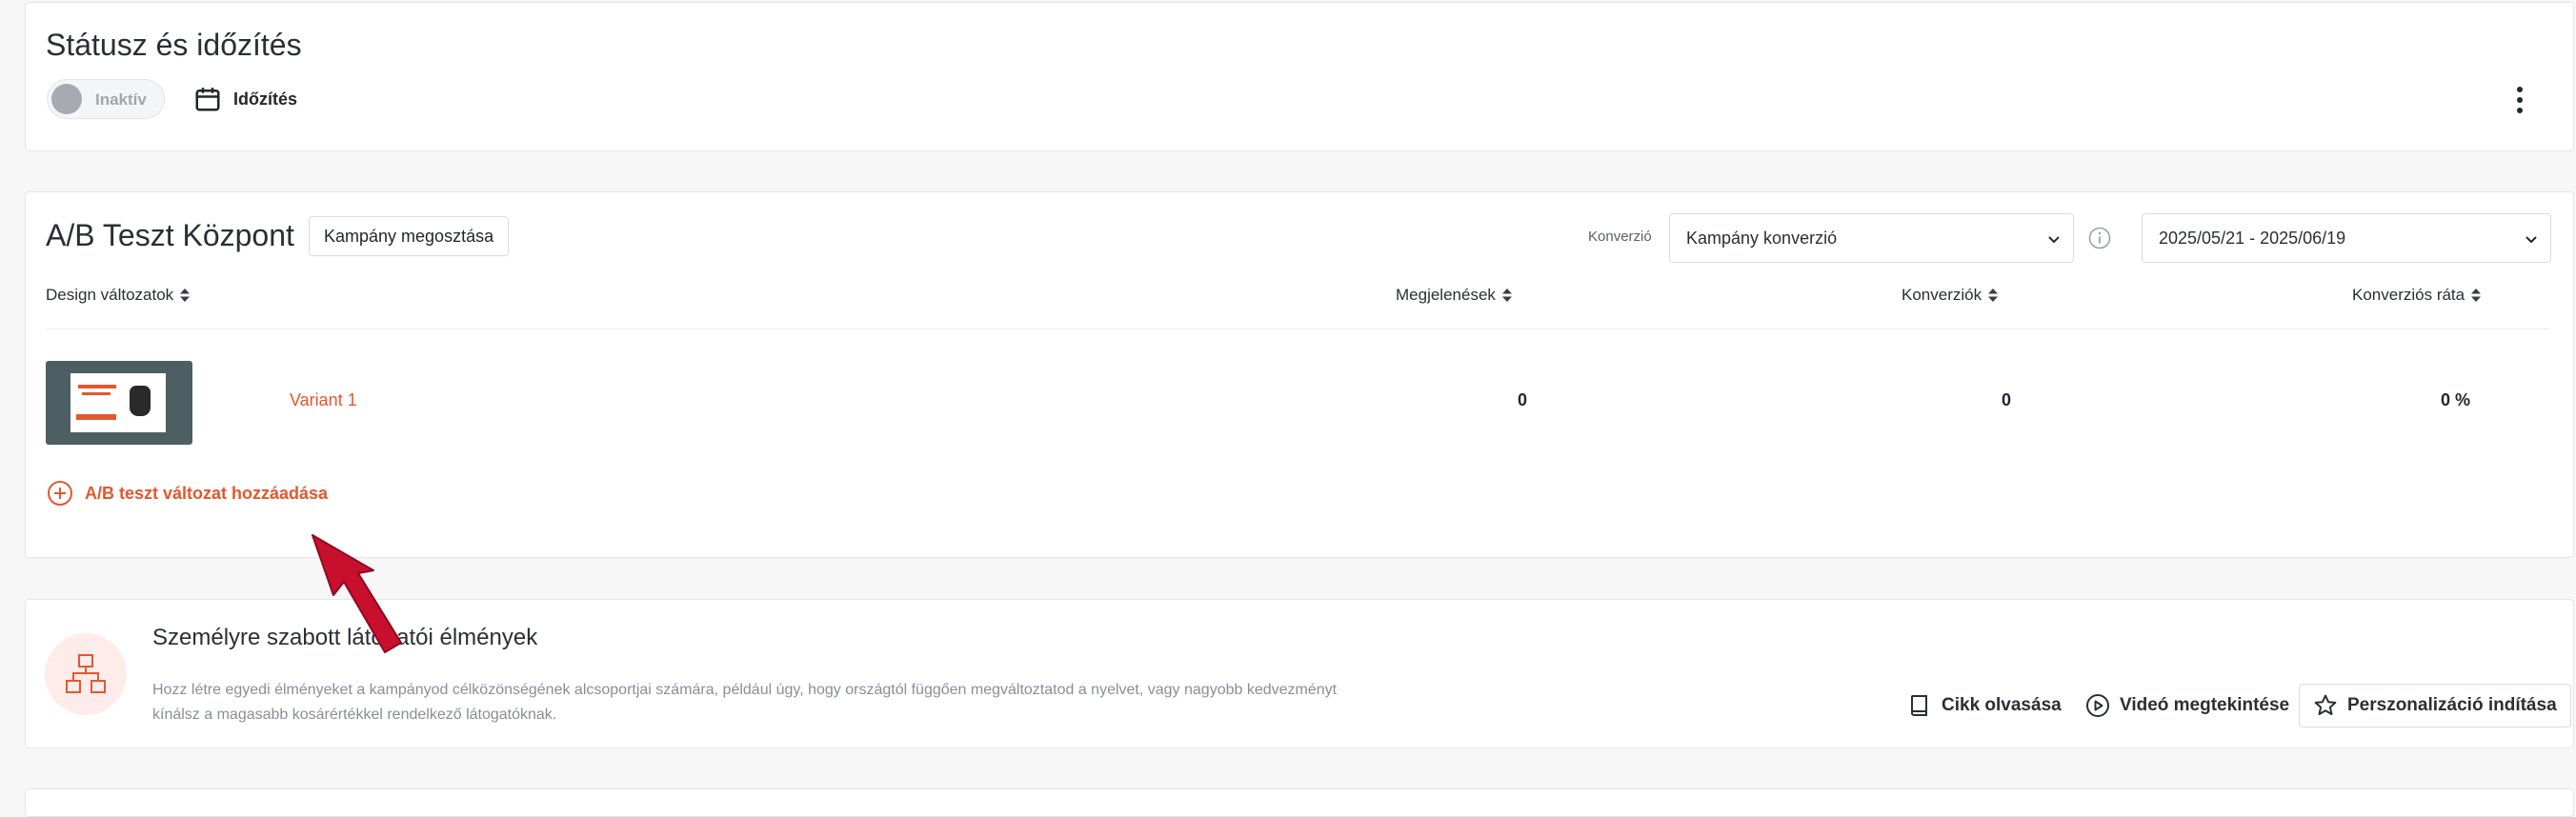  I want to click on conversion-label: Konverzió, so click(1620, 237).